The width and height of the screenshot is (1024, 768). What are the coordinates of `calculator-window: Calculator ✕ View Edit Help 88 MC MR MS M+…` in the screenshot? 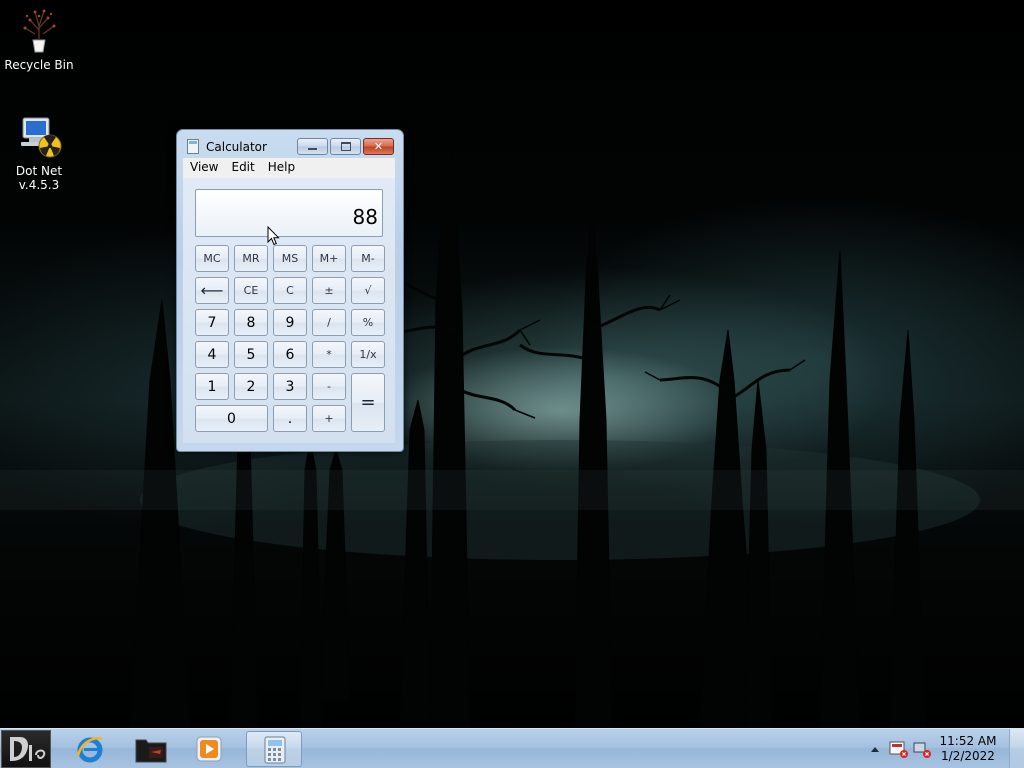 It's located at (290, 290).